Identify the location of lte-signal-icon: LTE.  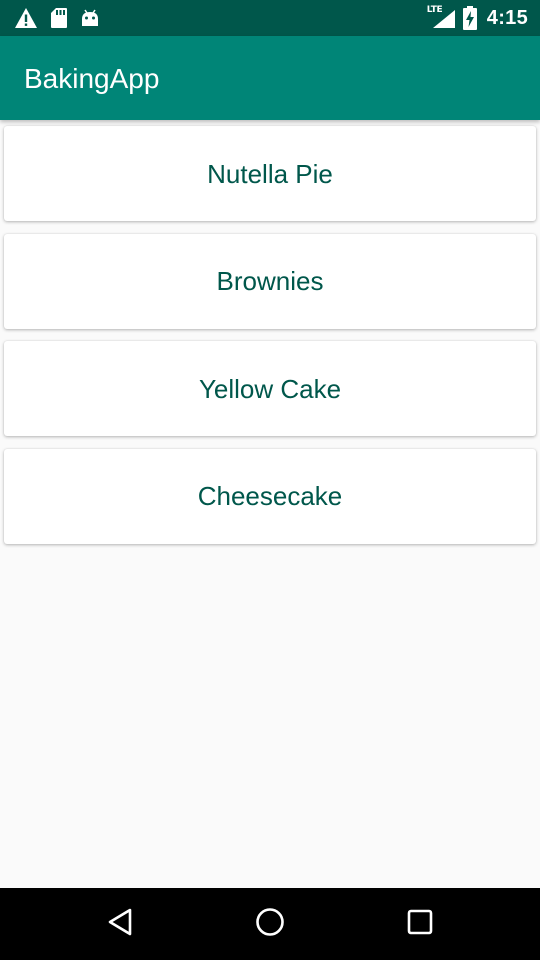
(441, 17).